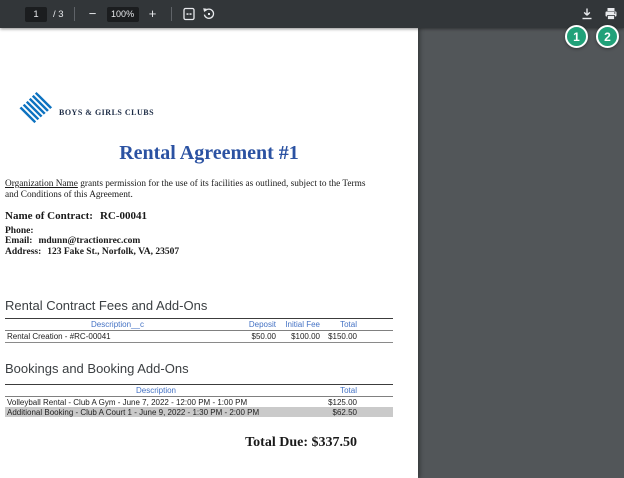  I want to click on bookings-table-header: Description Total, so click(199, 390).